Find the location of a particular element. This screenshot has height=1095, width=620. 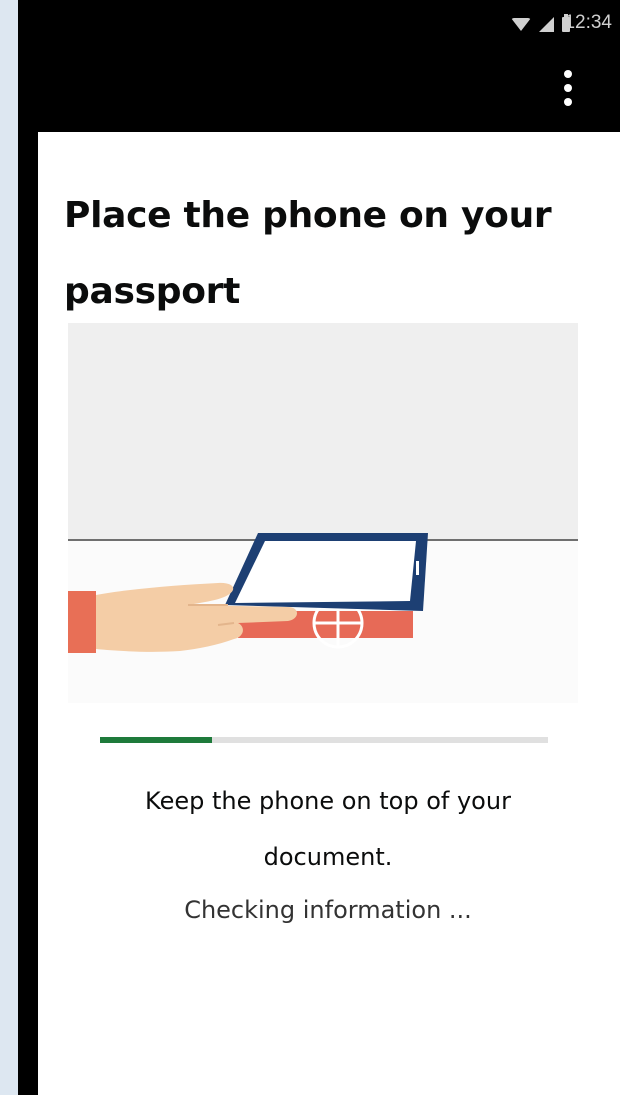

illustration-drawing is located at coordinates (248, 593).